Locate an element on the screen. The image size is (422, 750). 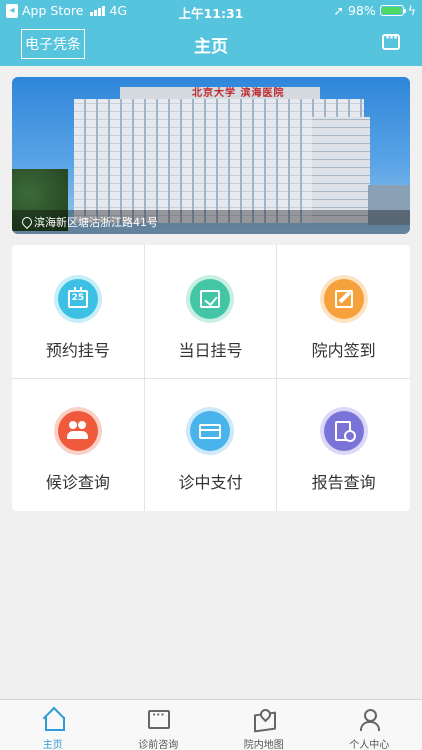
service-payment: 诊中支付 is located at coordinates (211, 445).